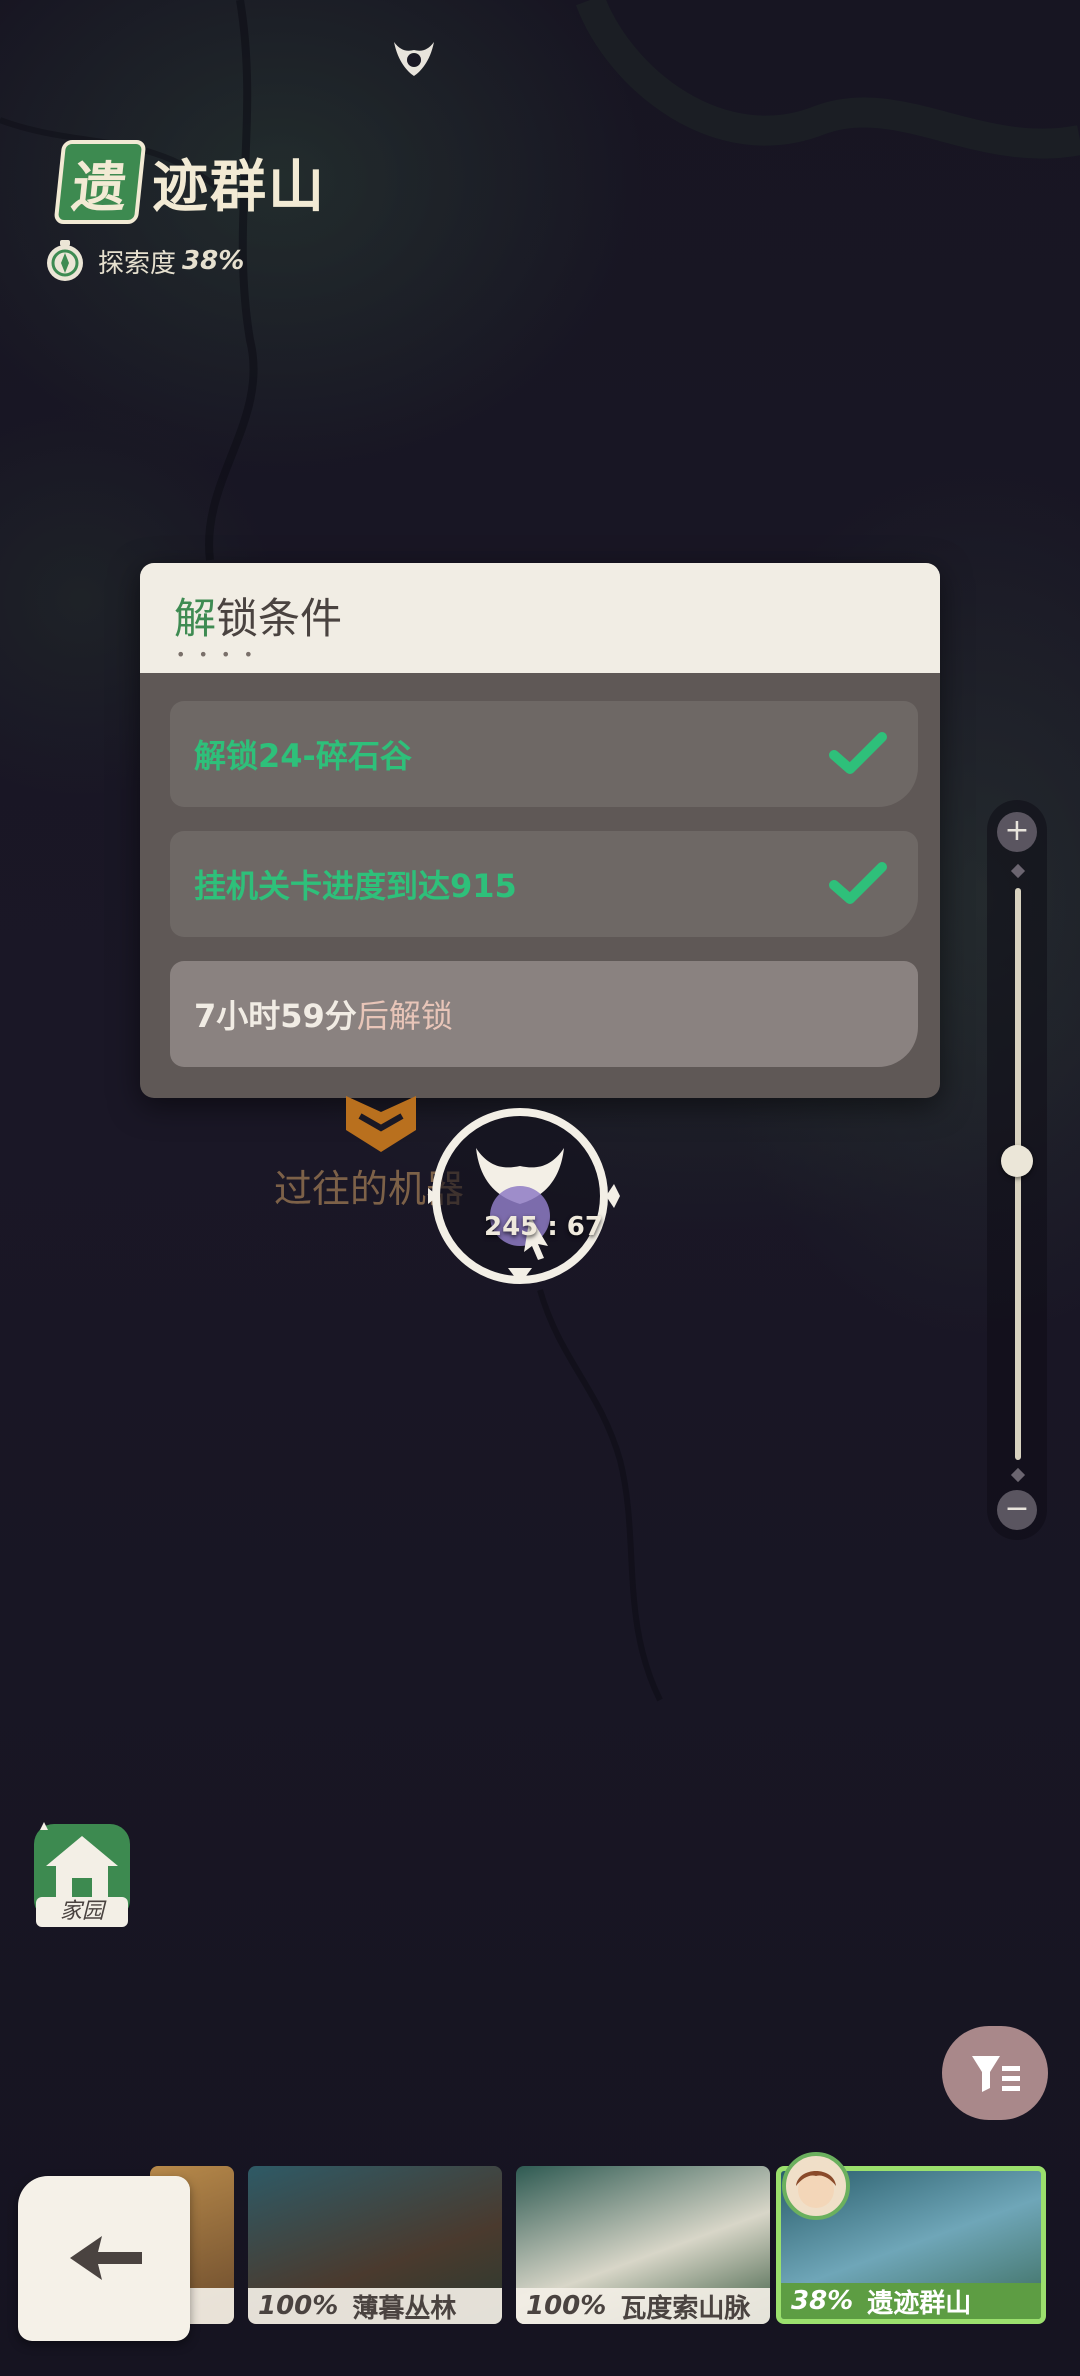  I want to click on home-label: 家园, so click(82, 1912).